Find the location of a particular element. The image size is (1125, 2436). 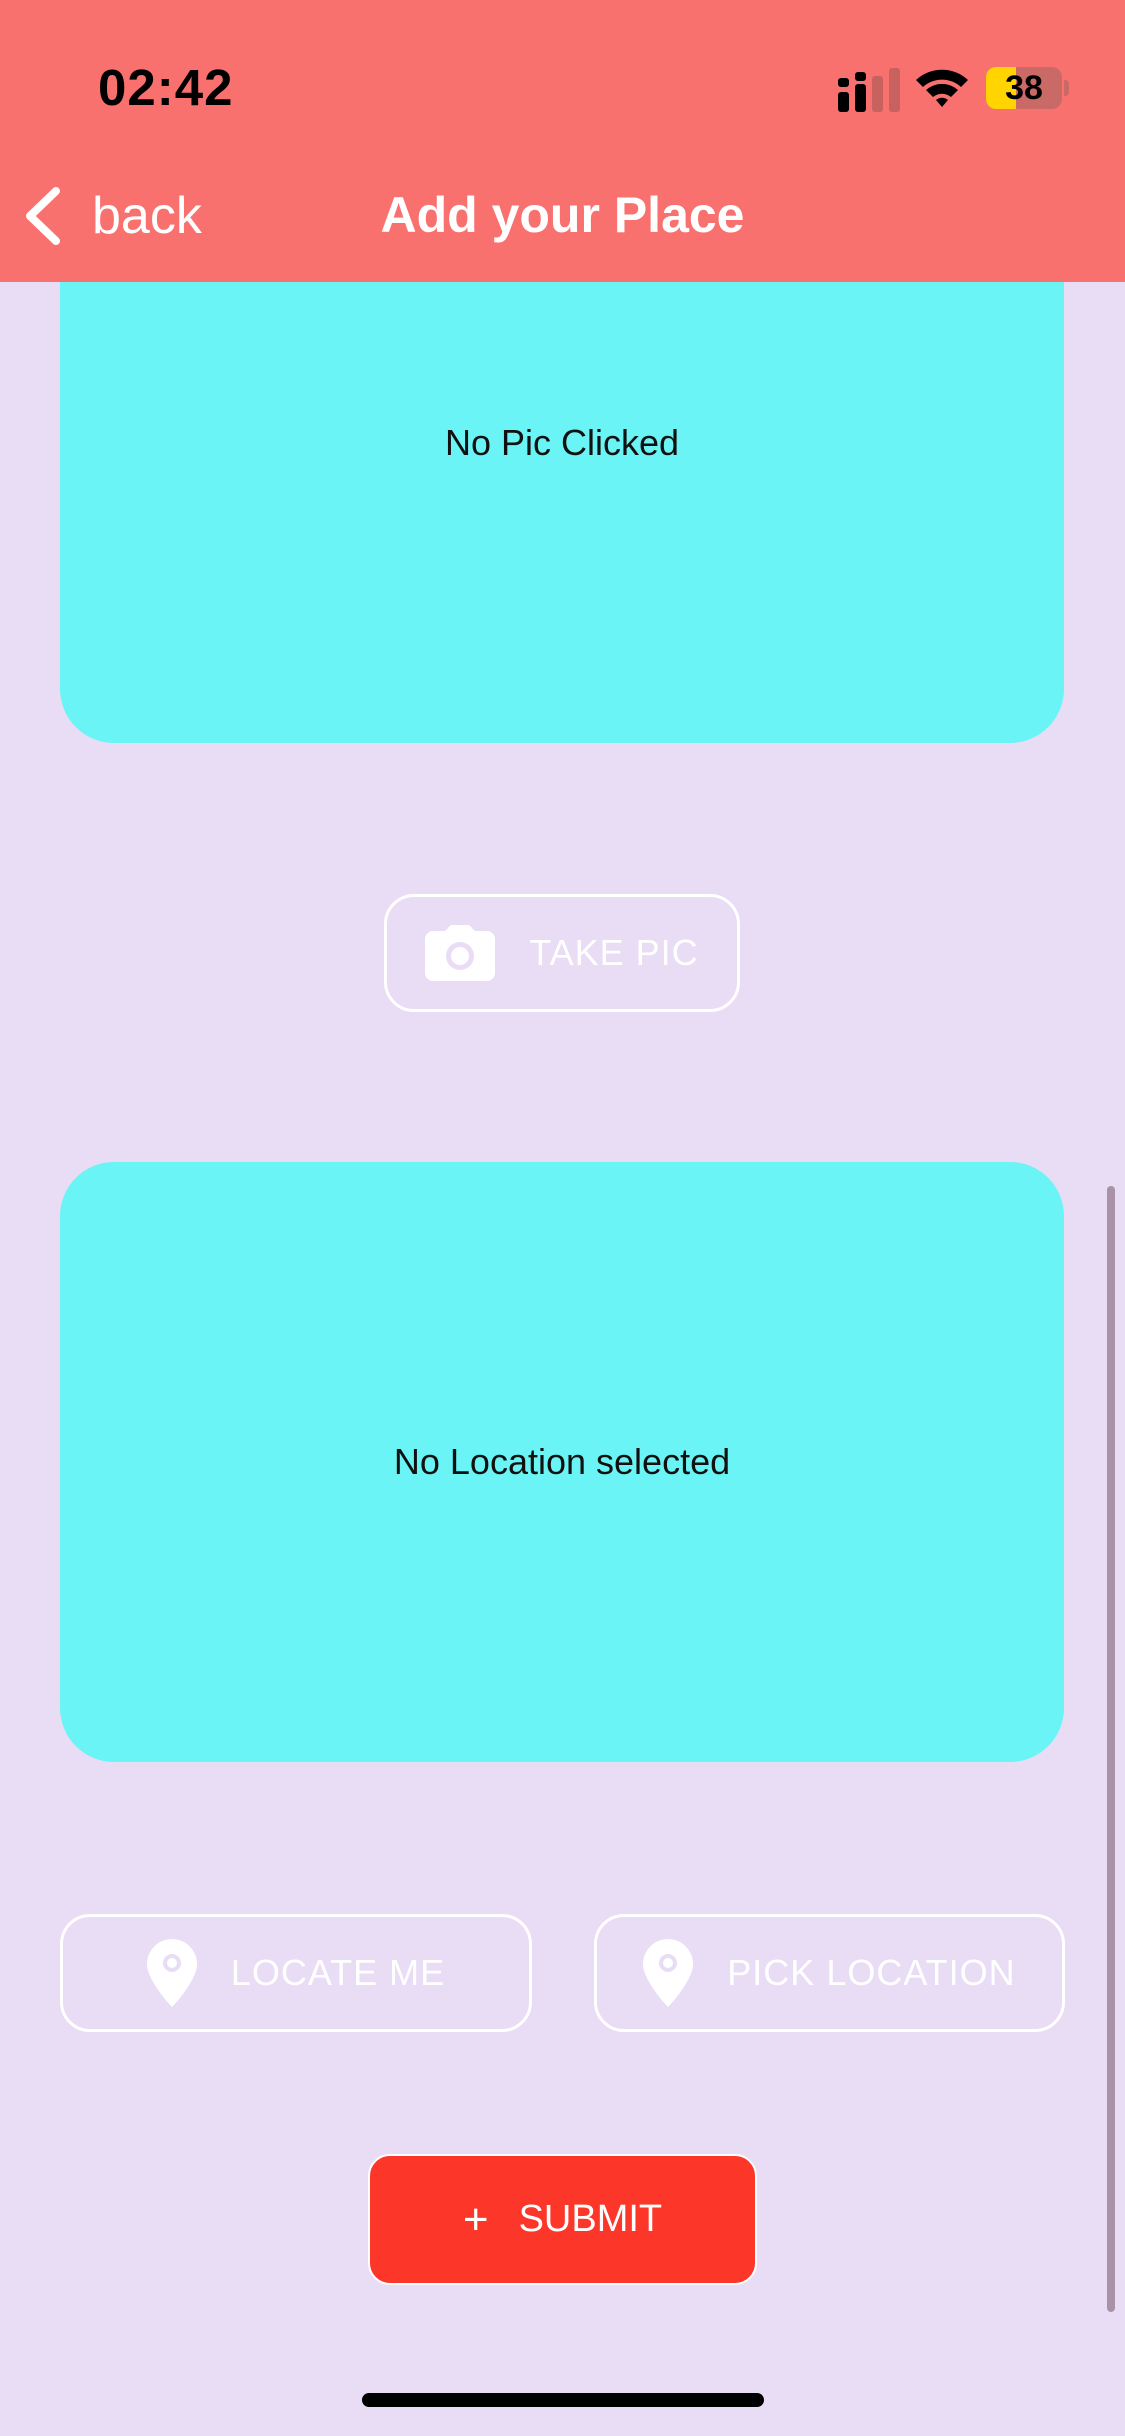

battery-icon: 38 is located at coordinates (1027, 88).